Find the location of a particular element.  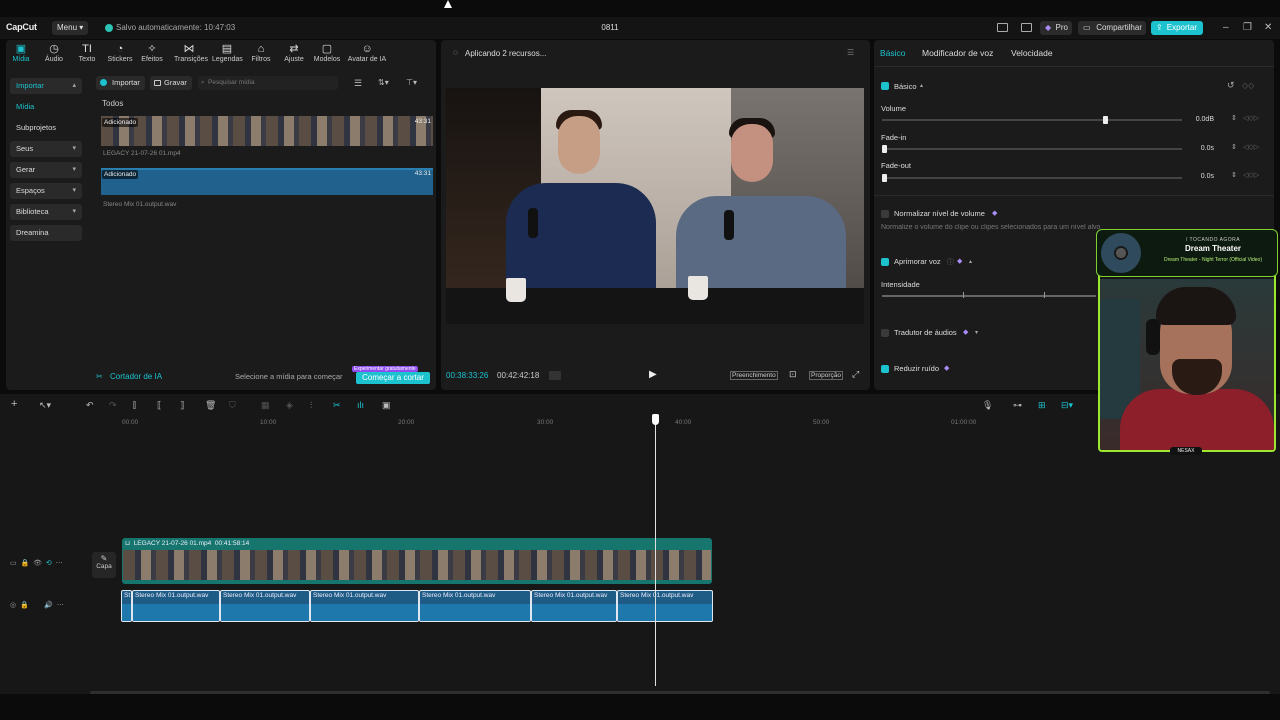

audio-wave-icon: ılı is located at coordinates (360, 405).